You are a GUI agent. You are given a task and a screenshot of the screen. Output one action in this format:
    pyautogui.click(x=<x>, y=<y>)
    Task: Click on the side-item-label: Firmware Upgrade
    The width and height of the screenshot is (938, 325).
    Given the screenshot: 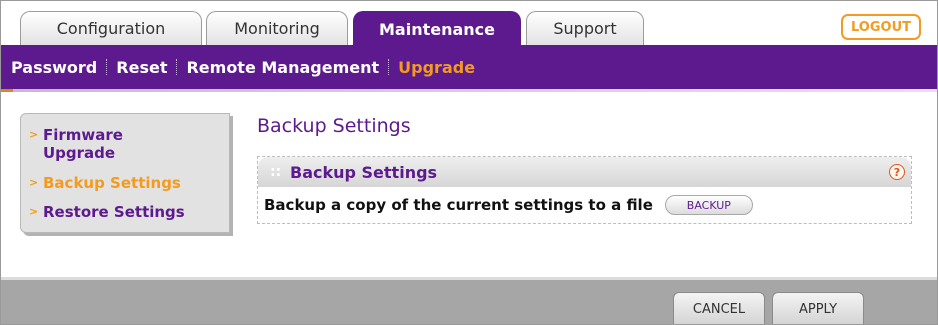 What is the action you would take?
    pyautogui.click(x=83, y=144)
    